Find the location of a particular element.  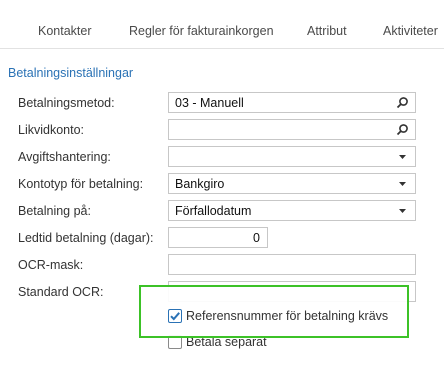

ocr-mask-label: OCR-mask: is located at coordinates (51, 265).